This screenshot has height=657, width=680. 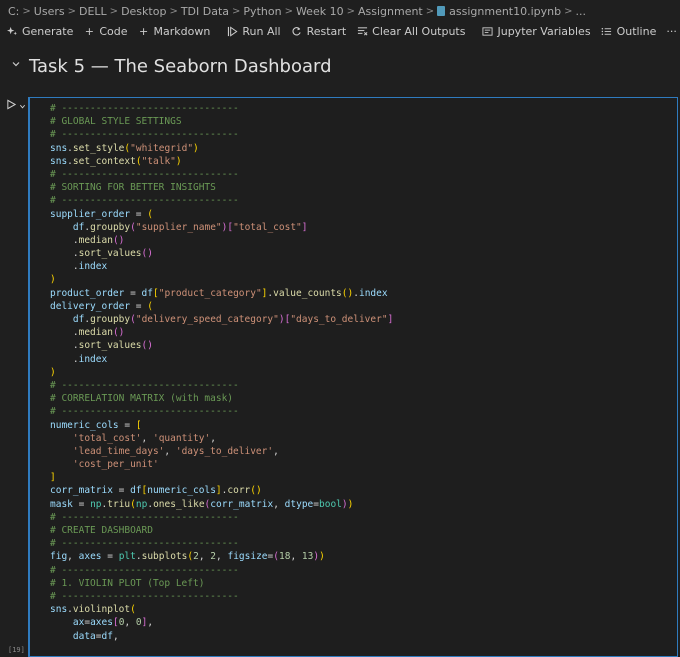 I want to click on more-label: ···, so click(x=671, y=31).